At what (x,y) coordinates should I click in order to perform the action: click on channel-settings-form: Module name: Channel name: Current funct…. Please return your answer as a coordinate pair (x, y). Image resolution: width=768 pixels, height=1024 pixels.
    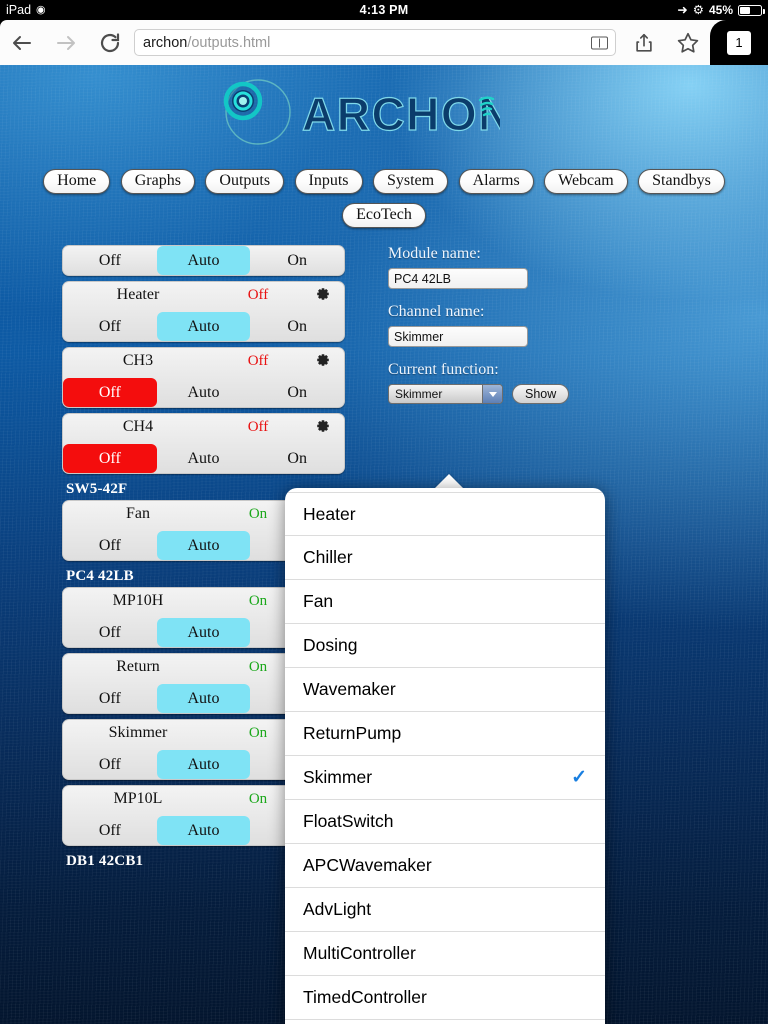
    Looking at the image, I should click on (538, 324).